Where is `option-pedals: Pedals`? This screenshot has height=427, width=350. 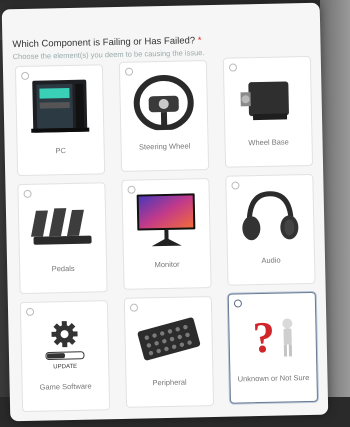
option-pedals: Pedals is located at coordinates (62, 238).